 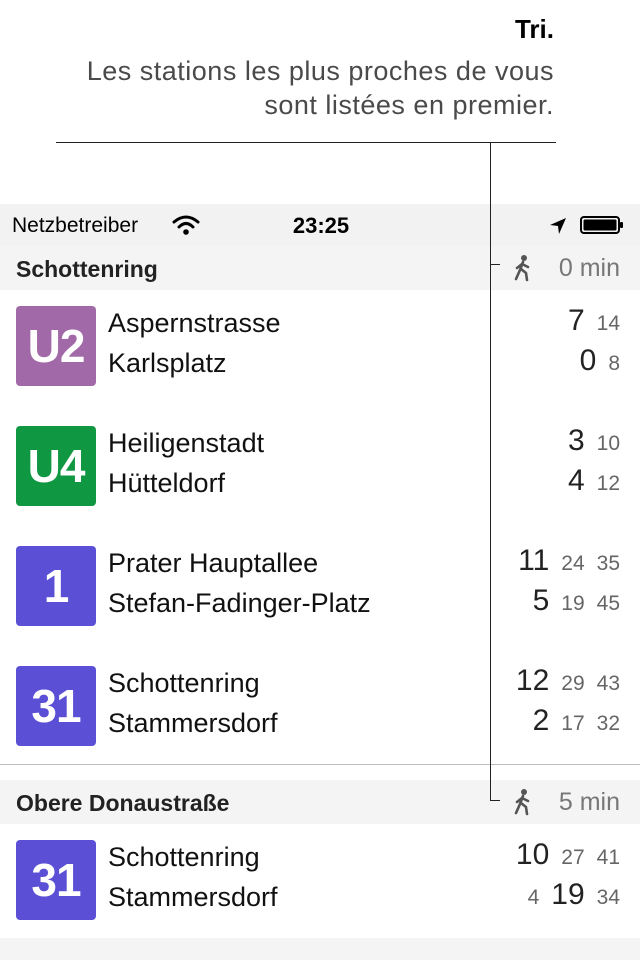 I want to click on line-badge: 1, so click(x=56, y=586).